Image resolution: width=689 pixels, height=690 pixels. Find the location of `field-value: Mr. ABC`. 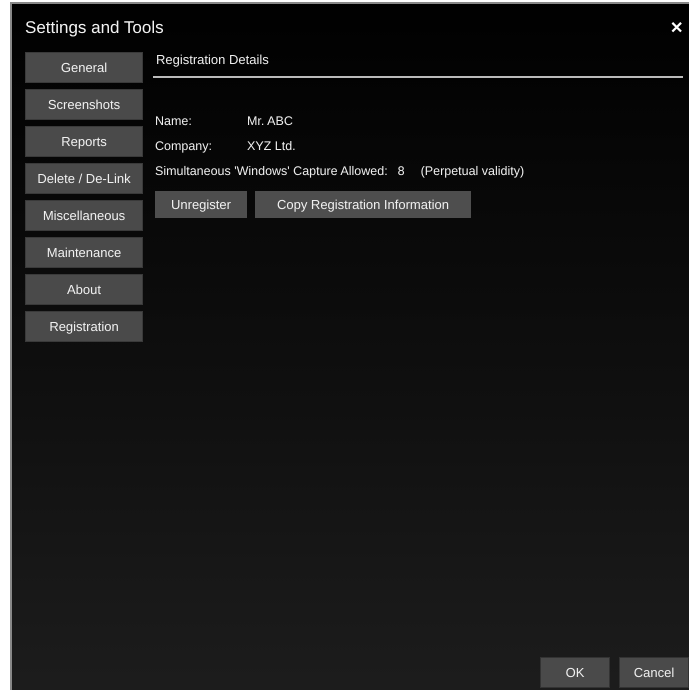

field-value: Mr. ABC is located at coordinates (270, 121).